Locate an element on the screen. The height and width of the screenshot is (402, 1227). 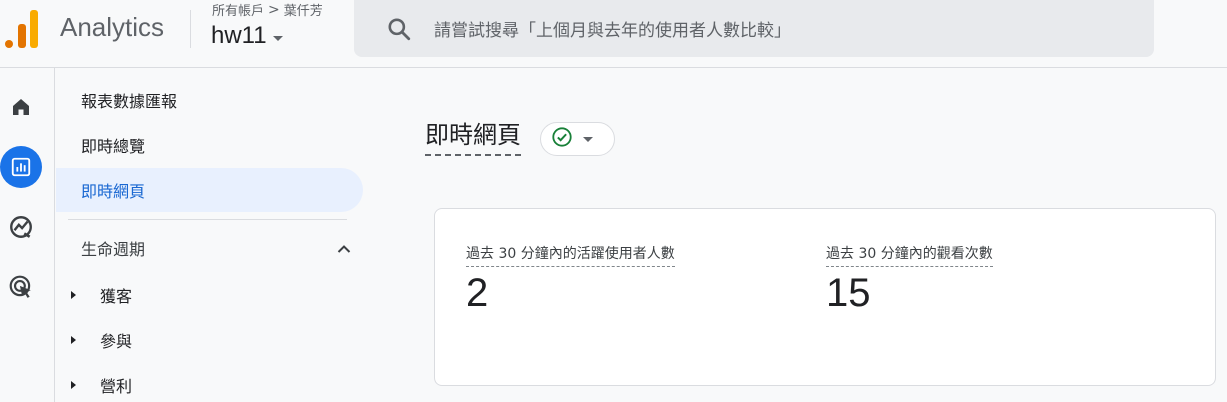
header-divider is located at coordinates (190, 29).